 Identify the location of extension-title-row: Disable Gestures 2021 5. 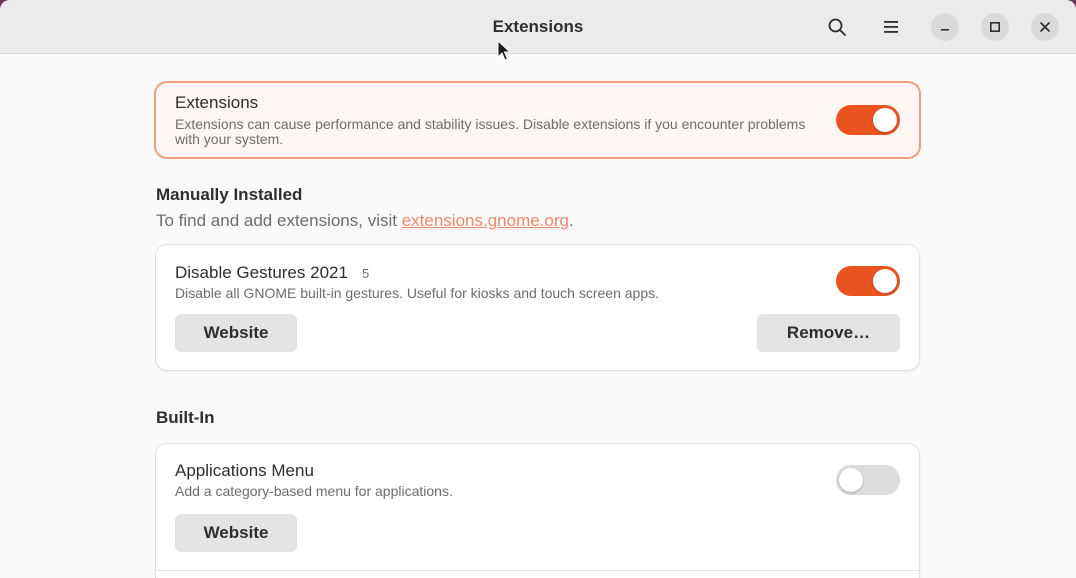
(272, 273).